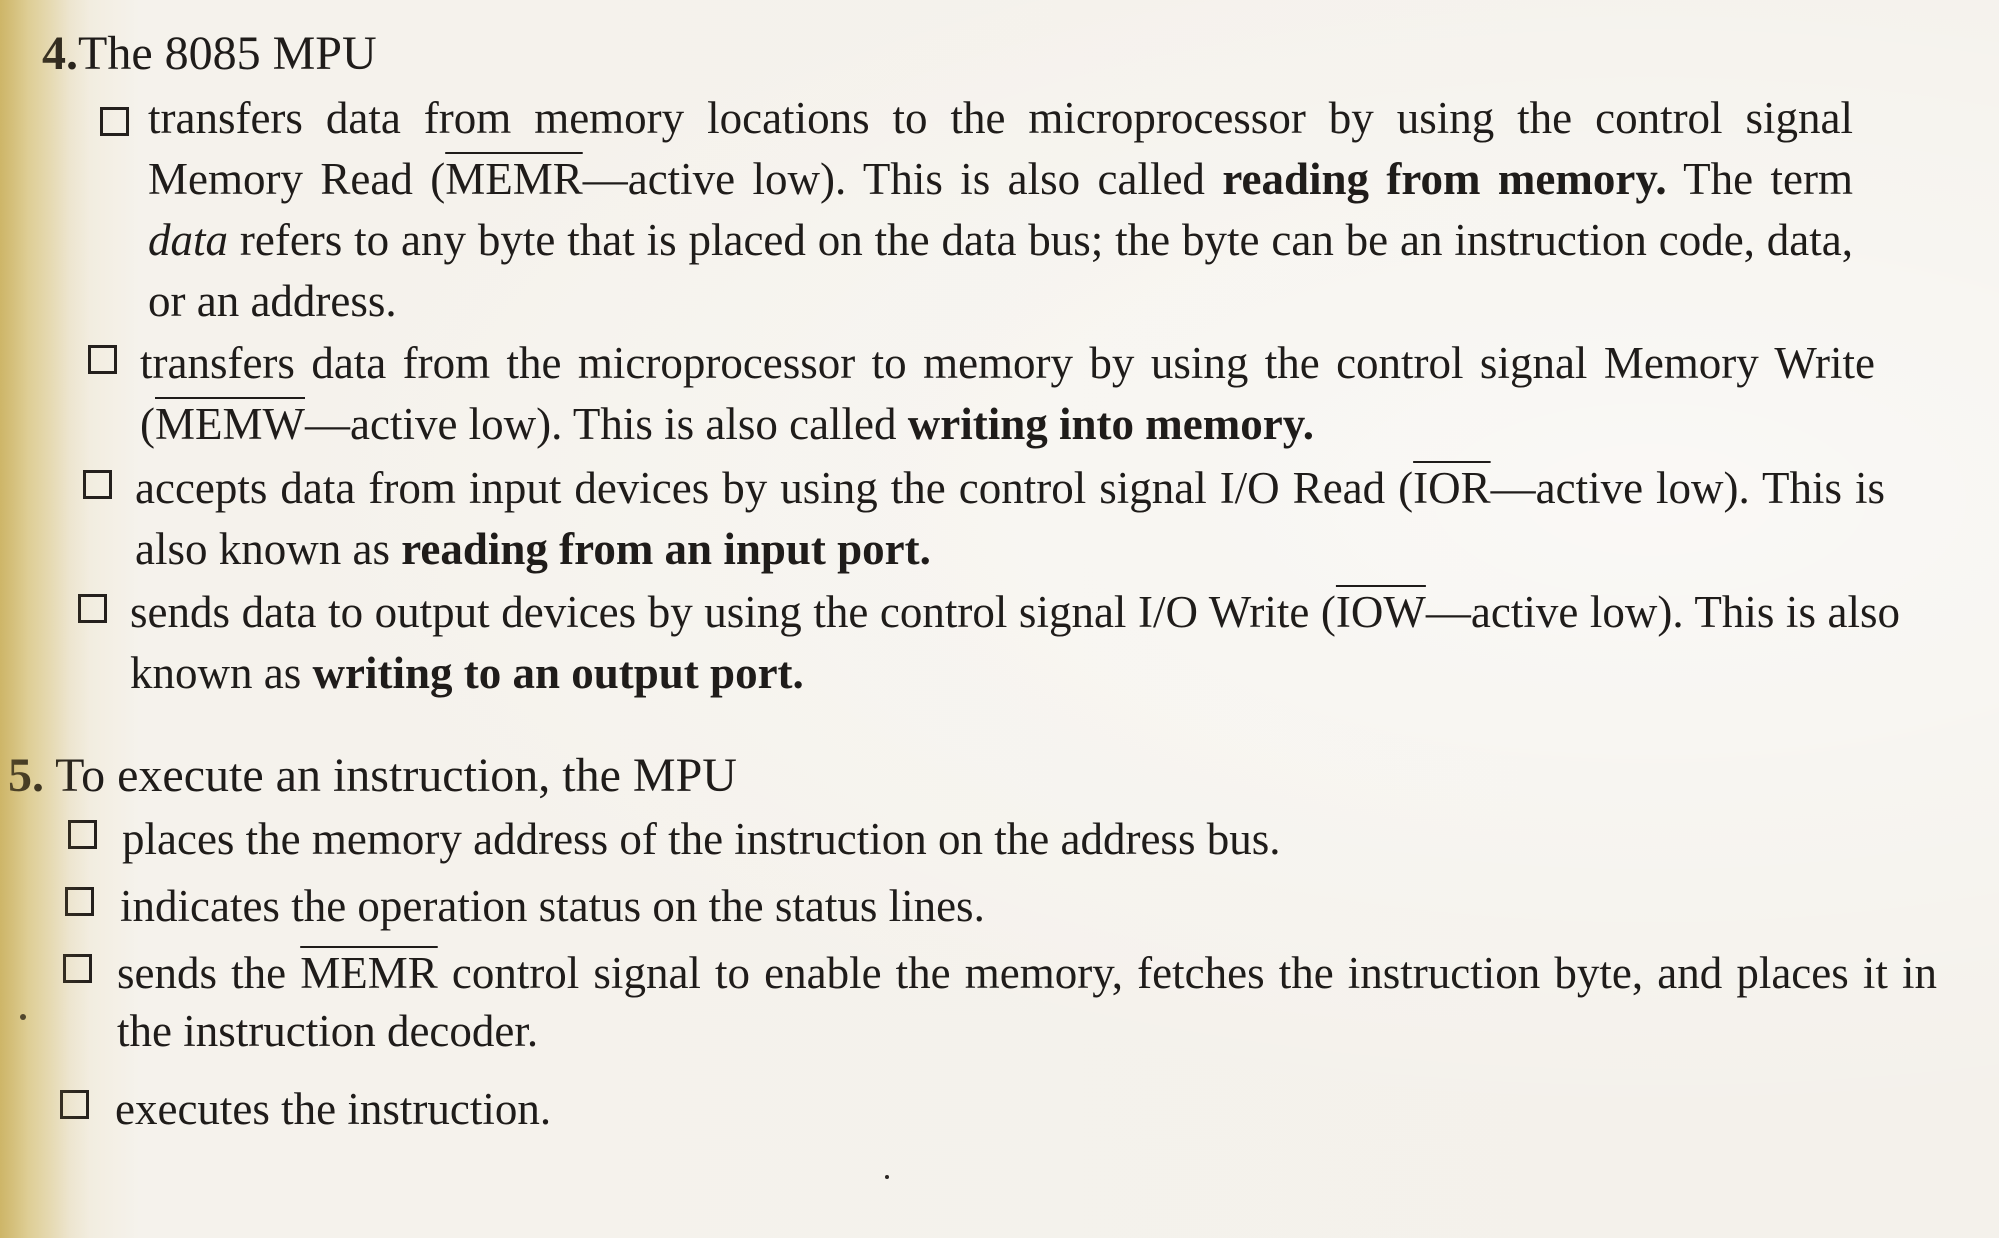  Describe the element at coordinates (26, 775) in the screenshot. I see `question-number: 5.` at that location.